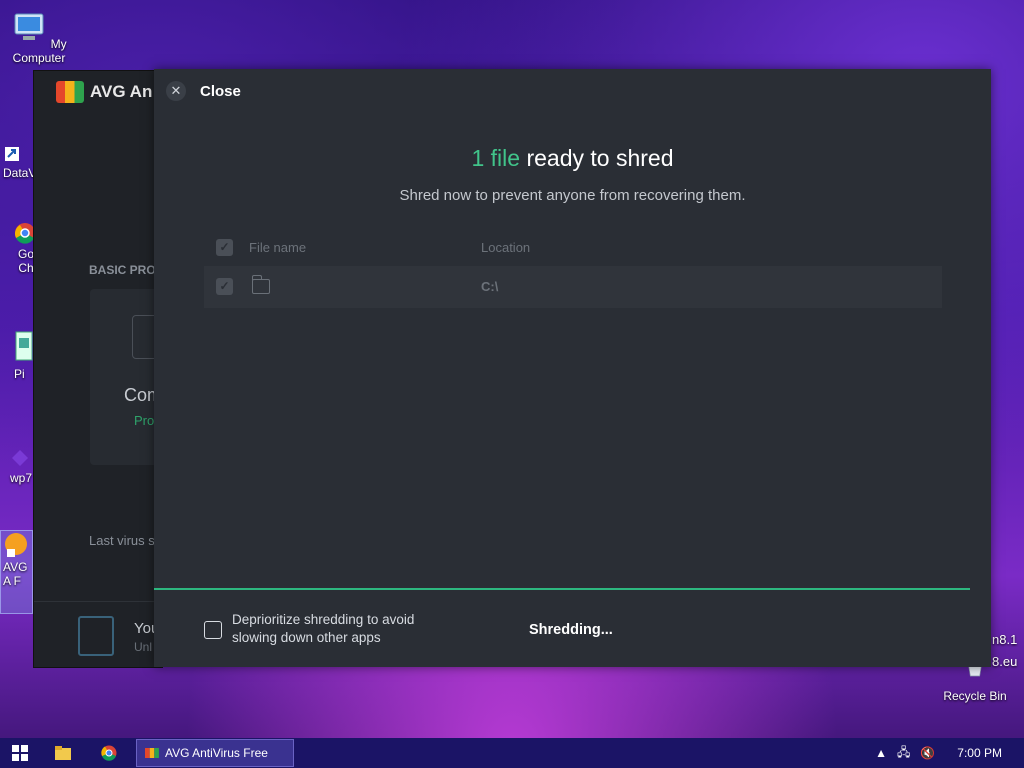 The image size is (1024, 768). Describe the element at coordinates (903, 753) in the screenshot. I see `network-icon: 🖧` at that location.